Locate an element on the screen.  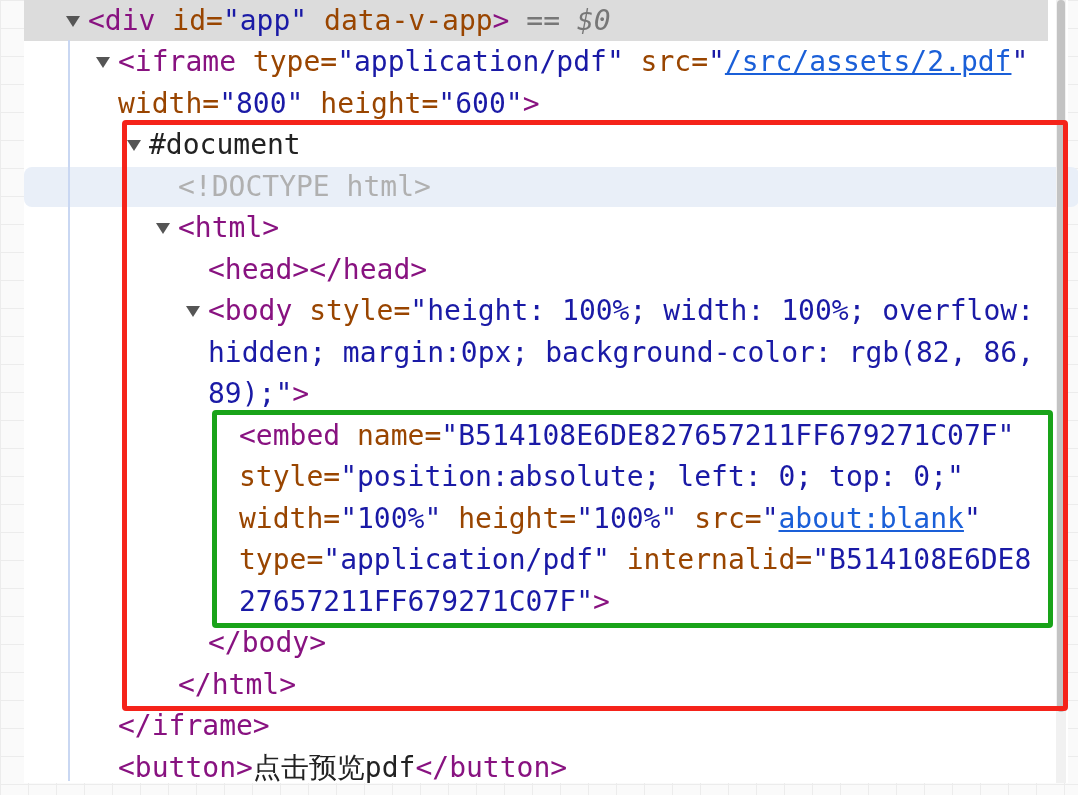
code-line: <!DOCTYPE html> is located at coordinates (304, 186).